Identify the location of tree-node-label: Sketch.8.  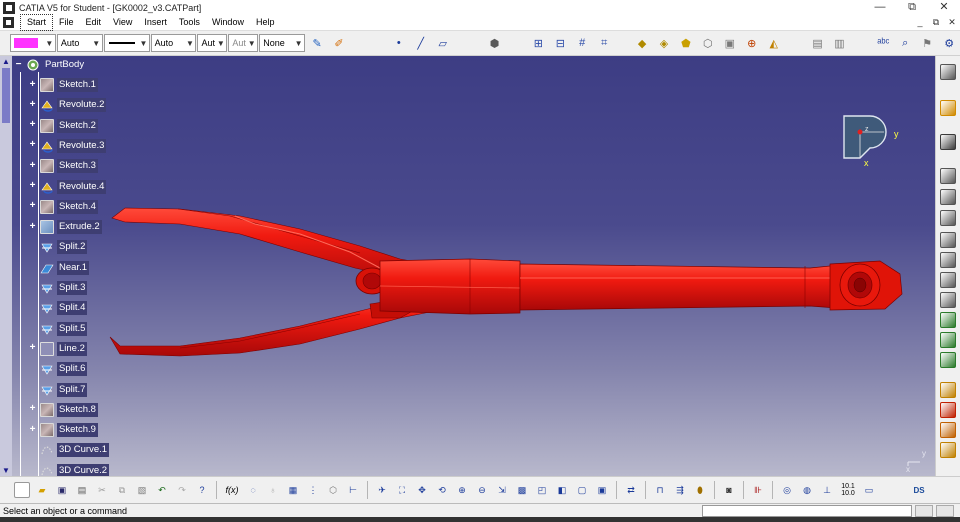
(77, 409).